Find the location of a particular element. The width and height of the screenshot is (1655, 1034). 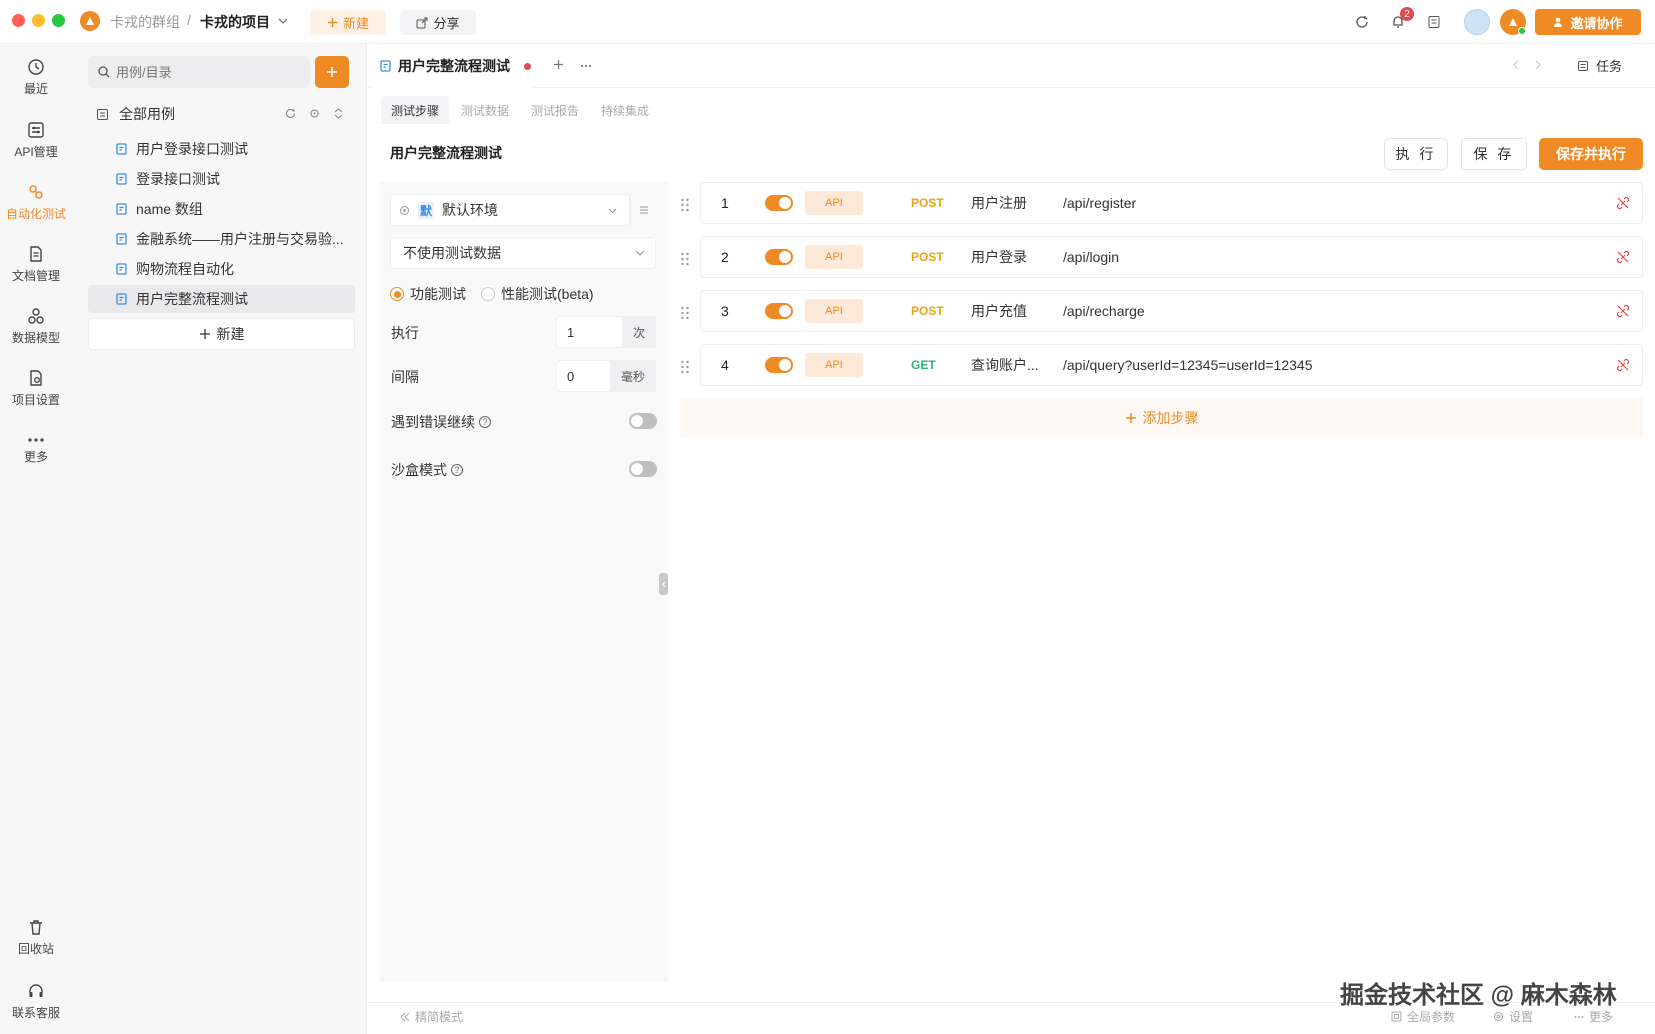

nav-item-data-model: 数据模型 is located at coordinates (36, 326).